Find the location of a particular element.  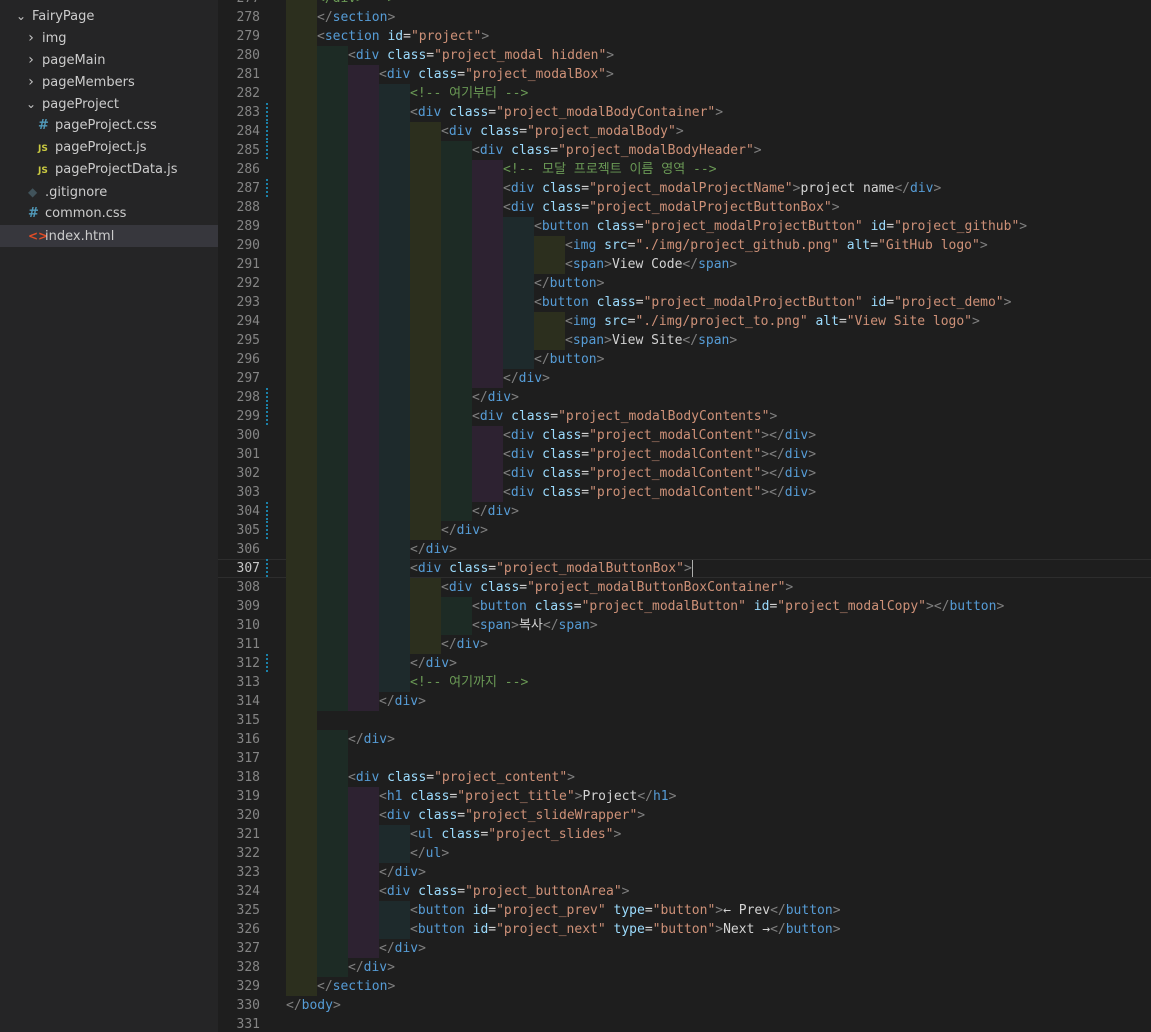

code-line: 305 </div> is located at coordinates (684, 530).